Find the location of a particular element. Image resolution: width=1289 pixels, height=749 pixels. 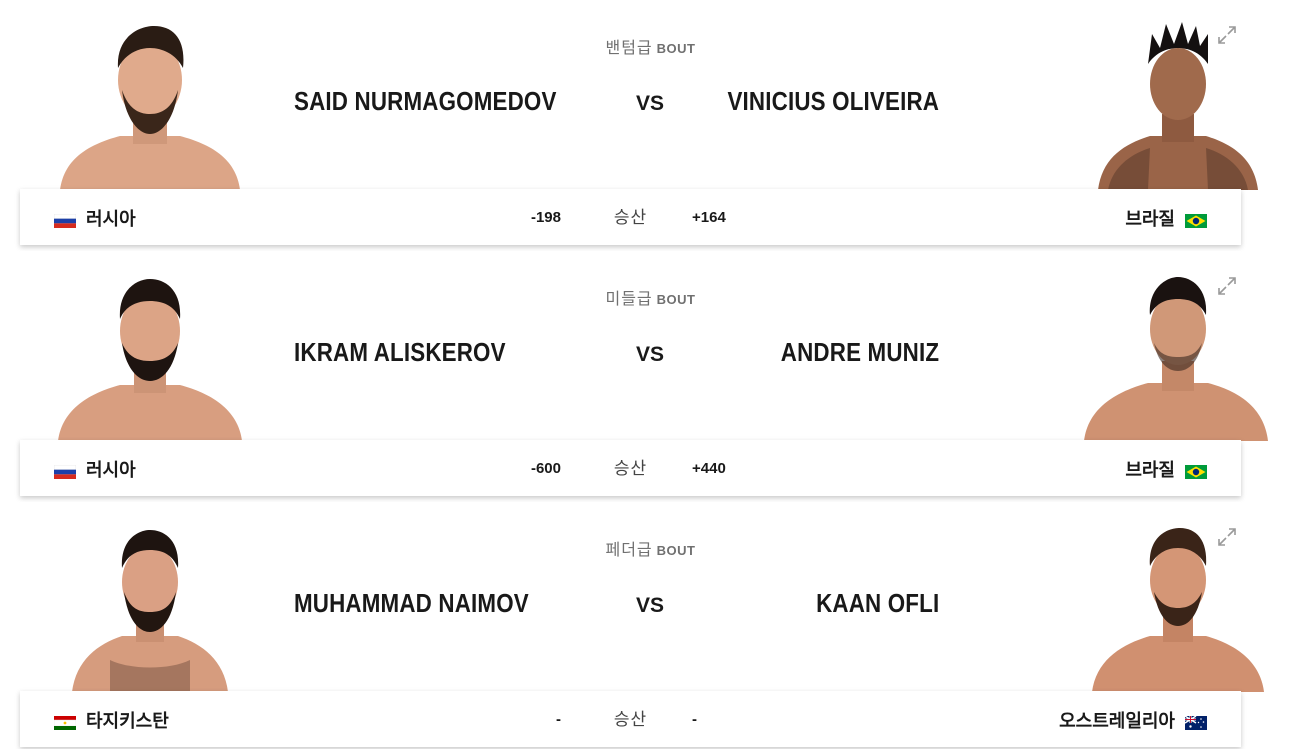

australia-flag-icon is located at coordinates (1195, 722).